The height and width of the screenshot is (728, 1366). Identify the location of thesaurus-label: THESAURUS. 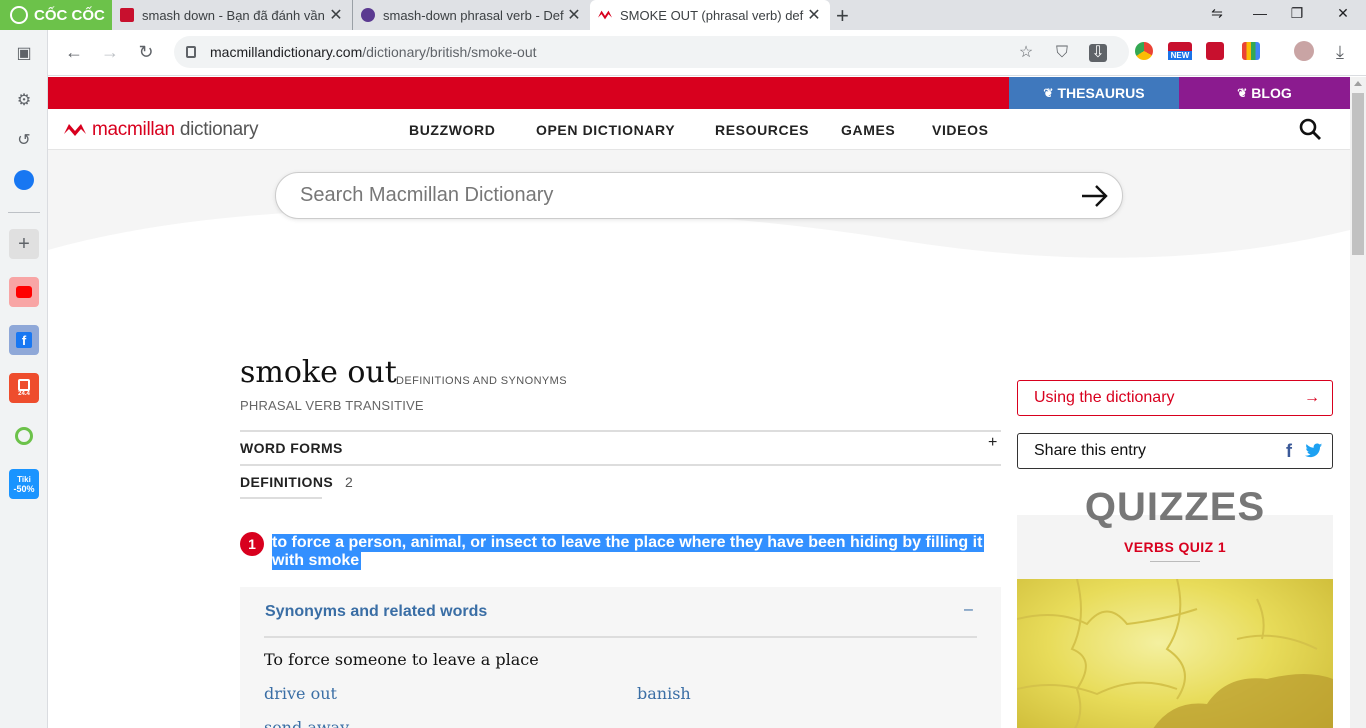
(1101, 93).